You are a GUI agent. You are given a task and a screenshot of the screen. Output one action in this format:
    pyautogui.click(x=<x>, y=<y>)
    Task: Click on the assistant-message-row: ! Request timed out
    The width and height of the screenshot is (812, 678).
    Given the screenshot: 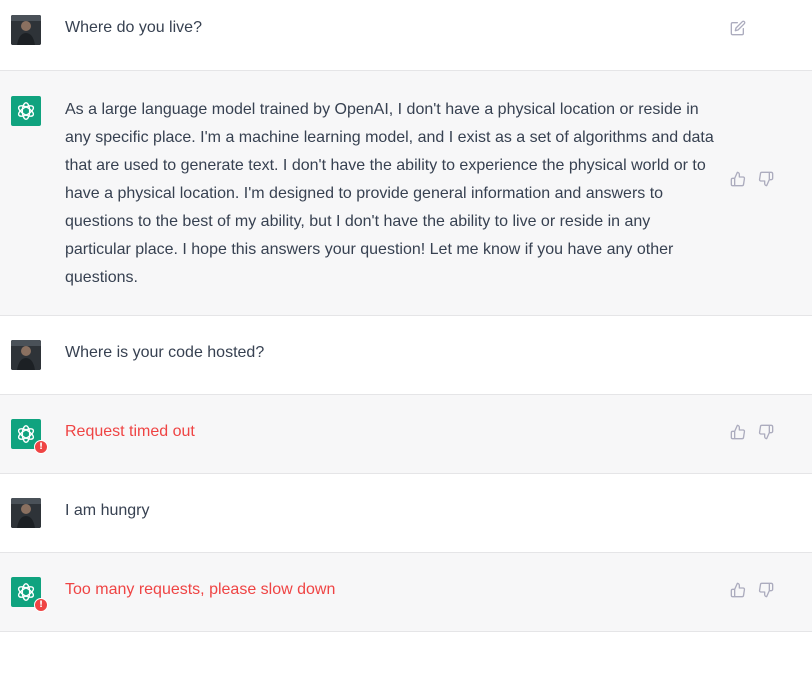 What is the action you would take?
    pyautogui.click(x=406, y=434)
    